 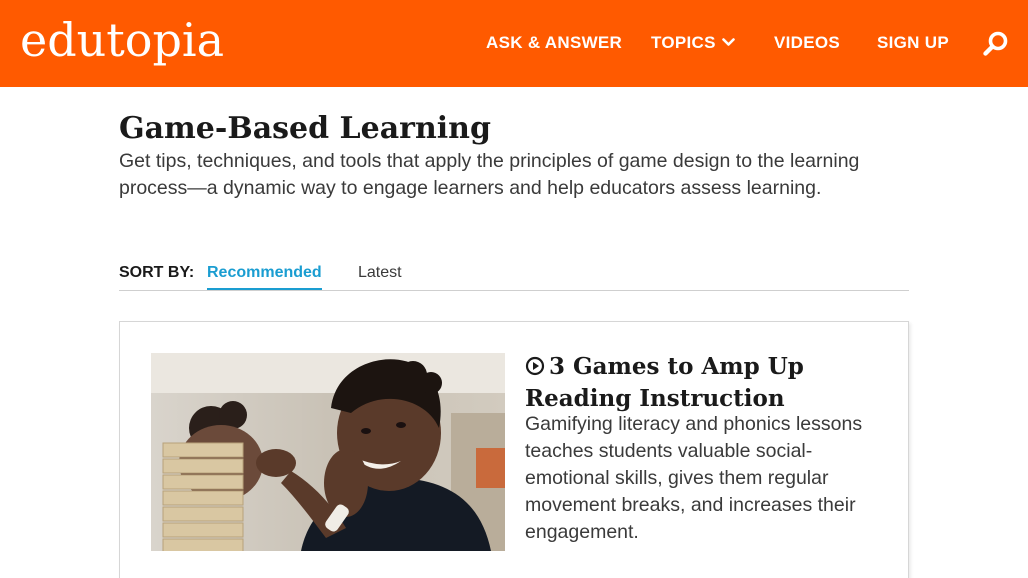 I want to click on sort-tab-recommended: Recommended, so click(x=264, y=277).